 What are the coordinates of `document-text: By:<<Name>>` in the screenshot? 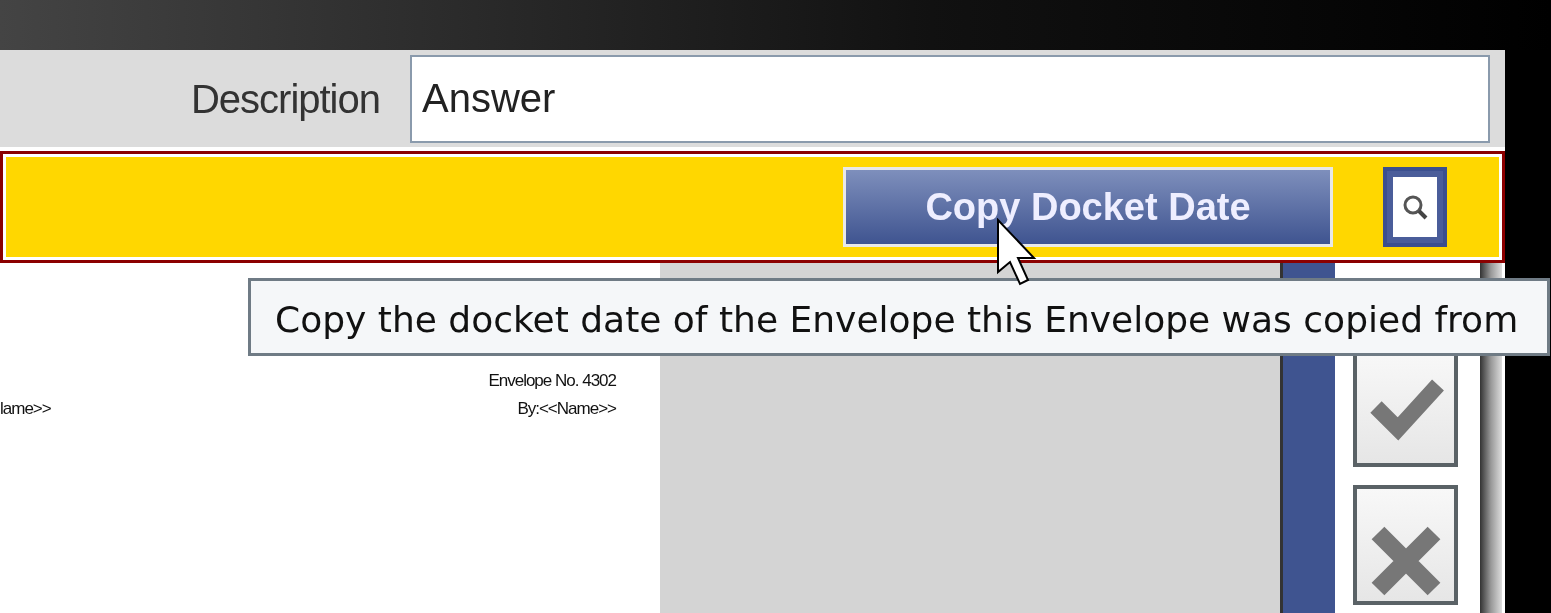 It's located at (566, 409).